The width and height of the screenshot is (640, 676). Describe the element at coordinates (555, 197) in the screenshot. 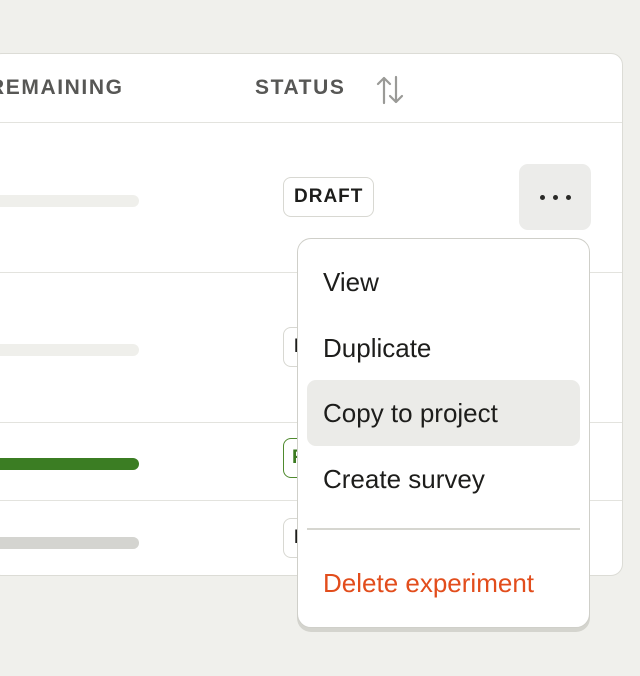

I see `row-actions-button` at that location.